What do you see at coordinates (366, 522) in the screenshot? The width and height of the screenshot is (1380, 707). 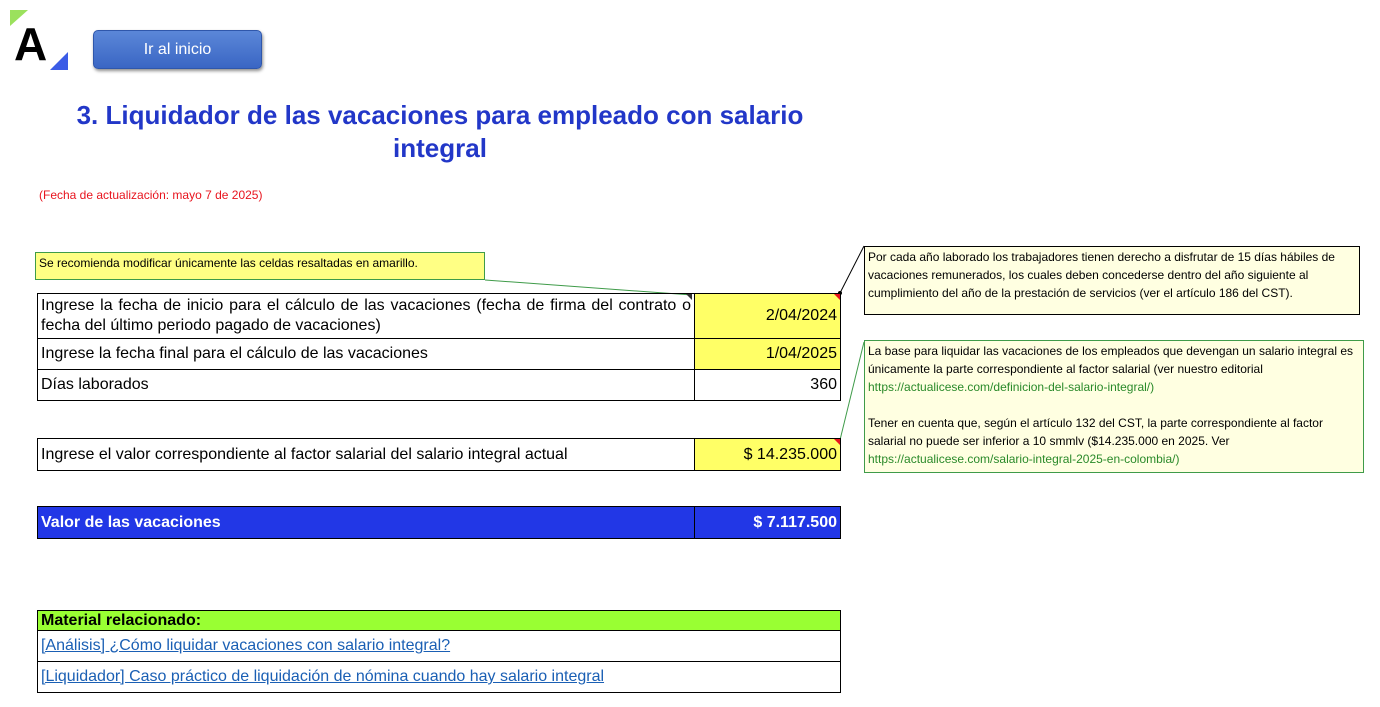 I see `result-label: Valor de las vacaciones` at bounding box center [366, 522].